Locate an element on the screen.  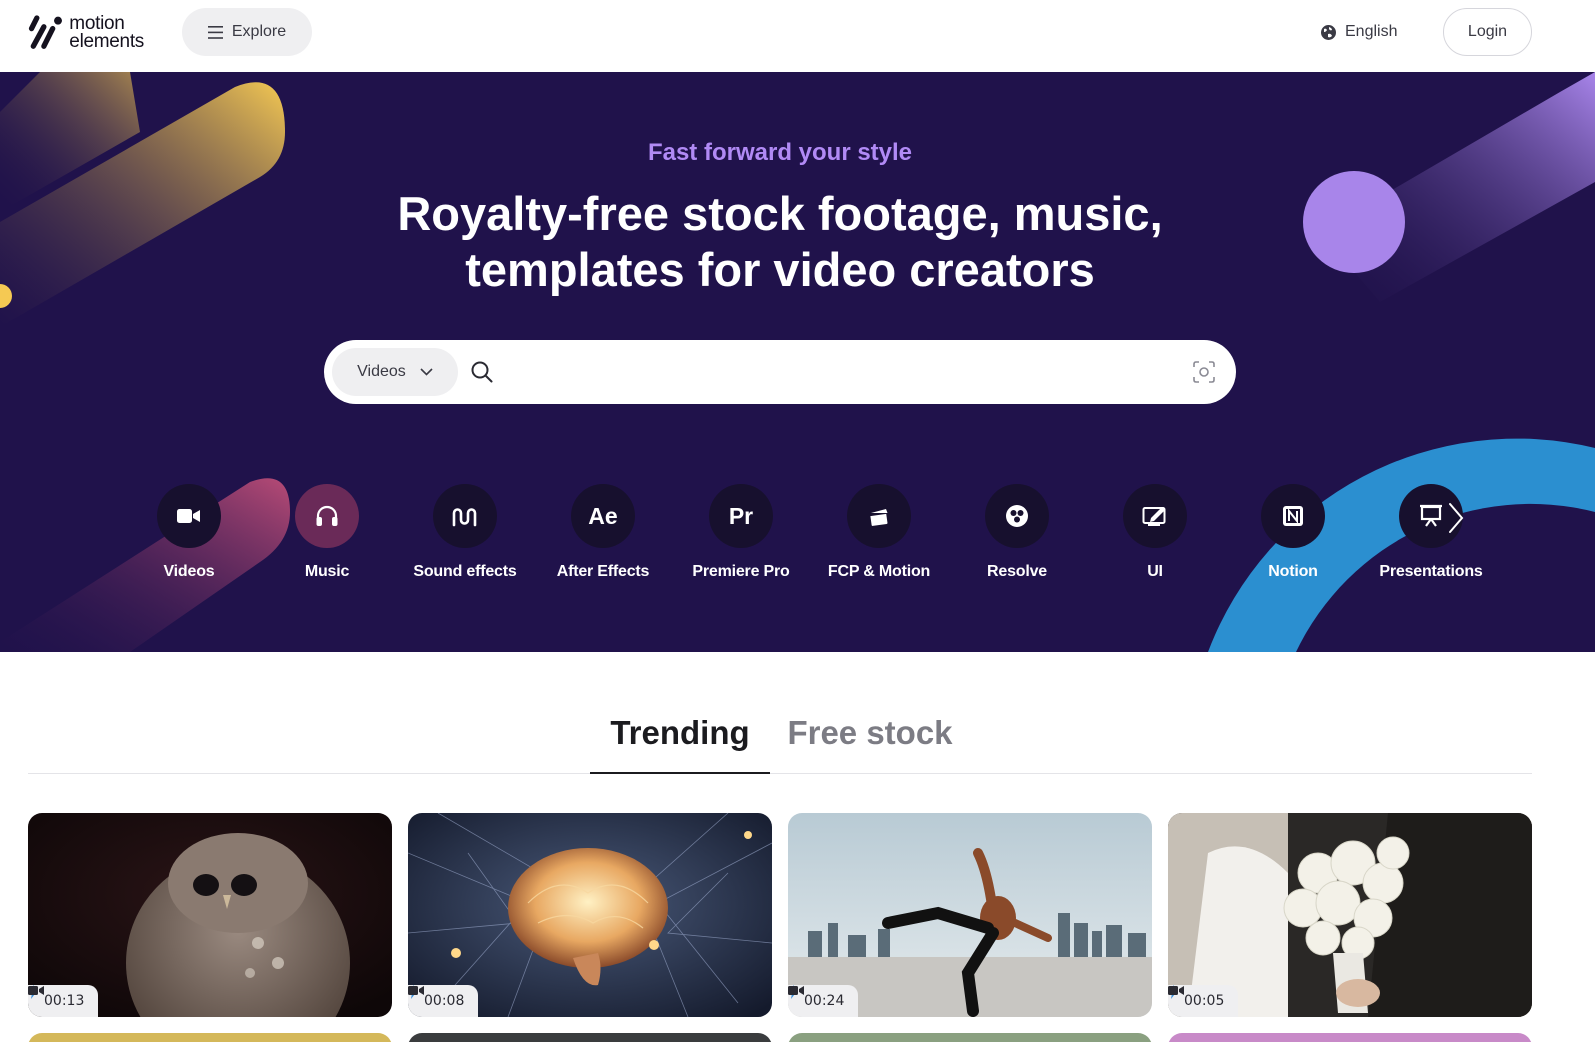
category-label: FCP & Motion is located at coordinates (879, 571).